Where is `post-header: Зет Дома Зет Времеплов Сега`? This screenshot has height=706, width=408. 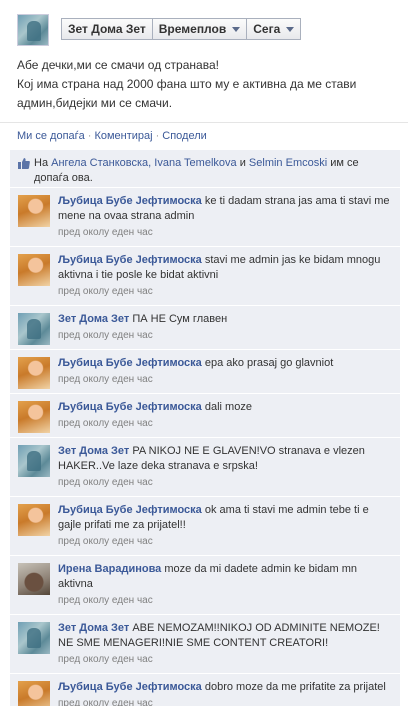 post-header: Зет Дома Зет Времеплов Сега is located at coordinates (204, 25).